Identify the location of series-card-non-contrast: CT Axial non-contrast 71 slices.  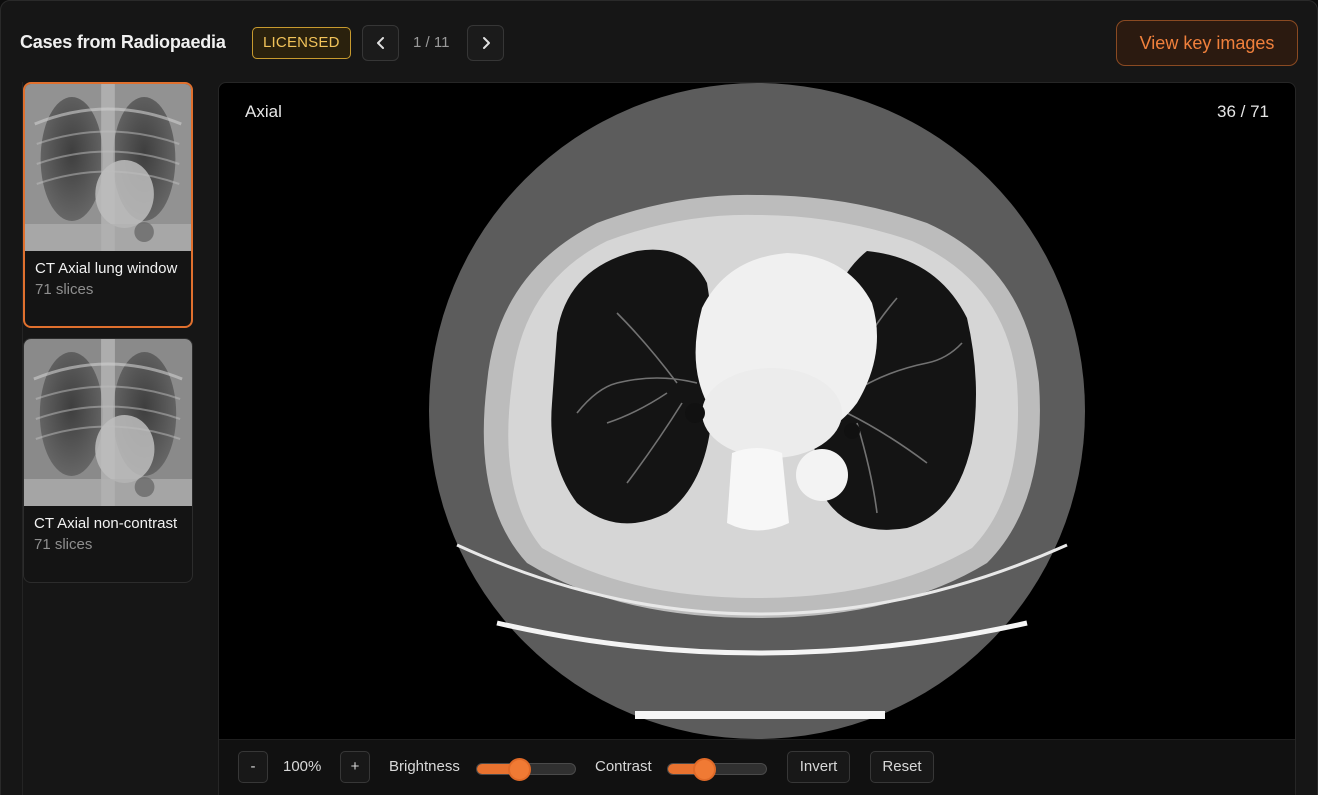
(108, 460).